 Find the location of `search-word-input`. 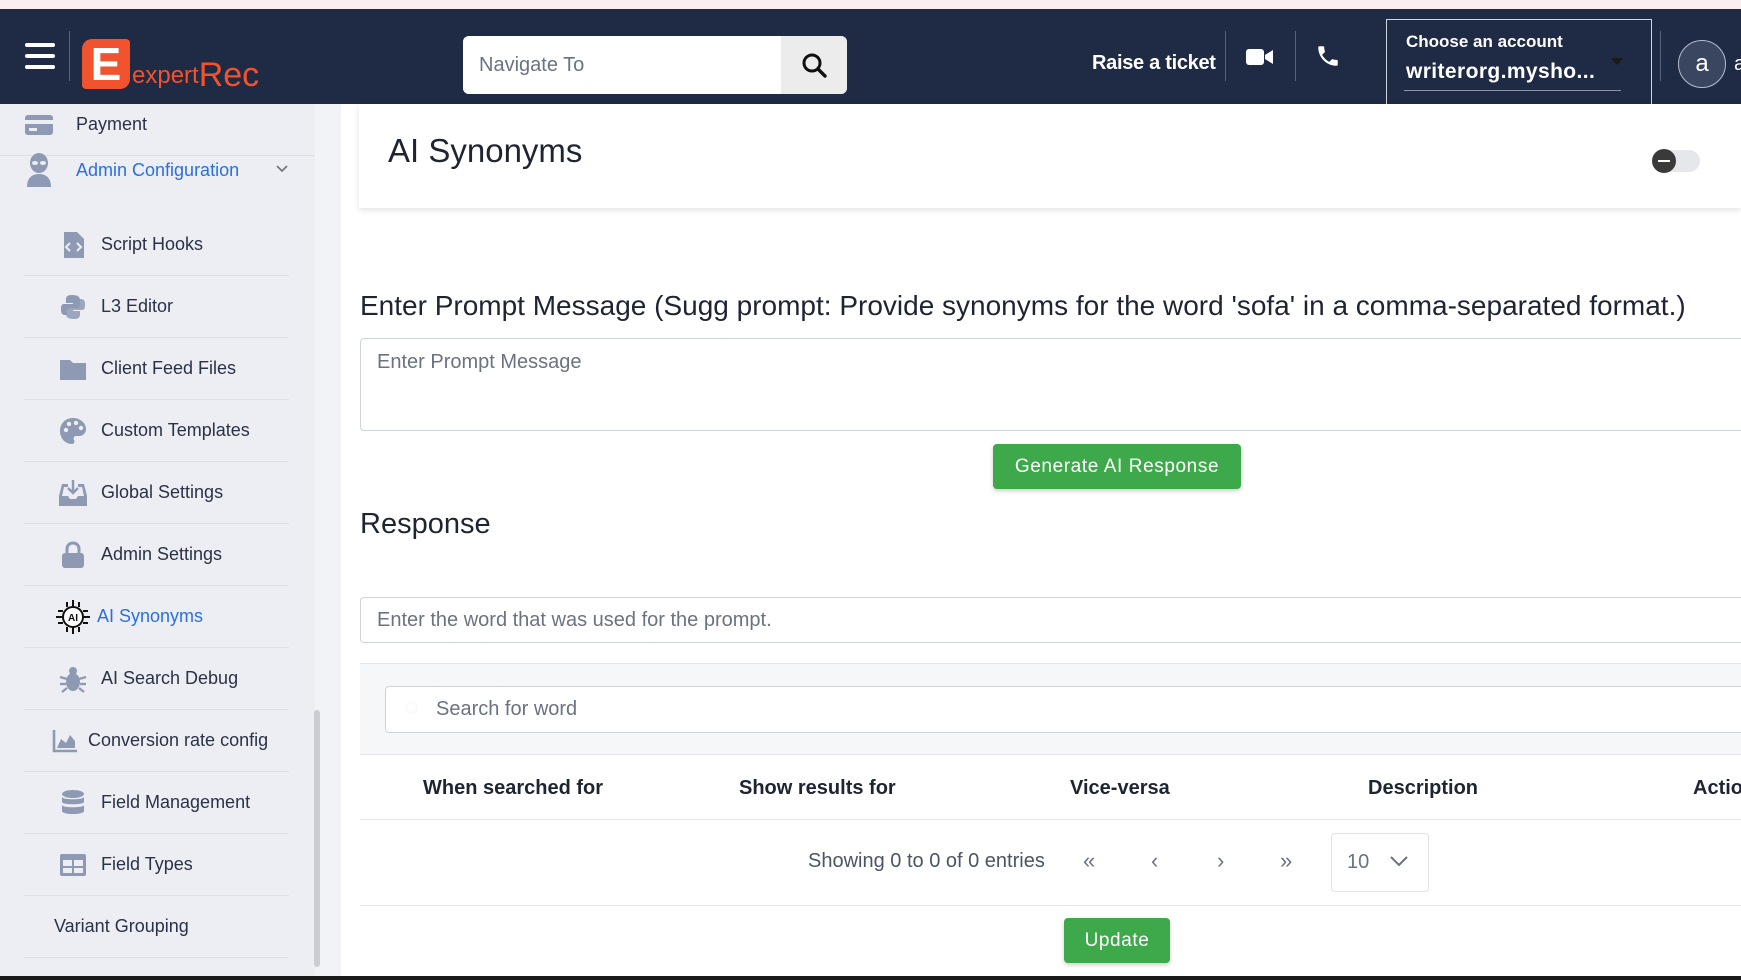

search-word-input is located at coordinates (1063, 709).